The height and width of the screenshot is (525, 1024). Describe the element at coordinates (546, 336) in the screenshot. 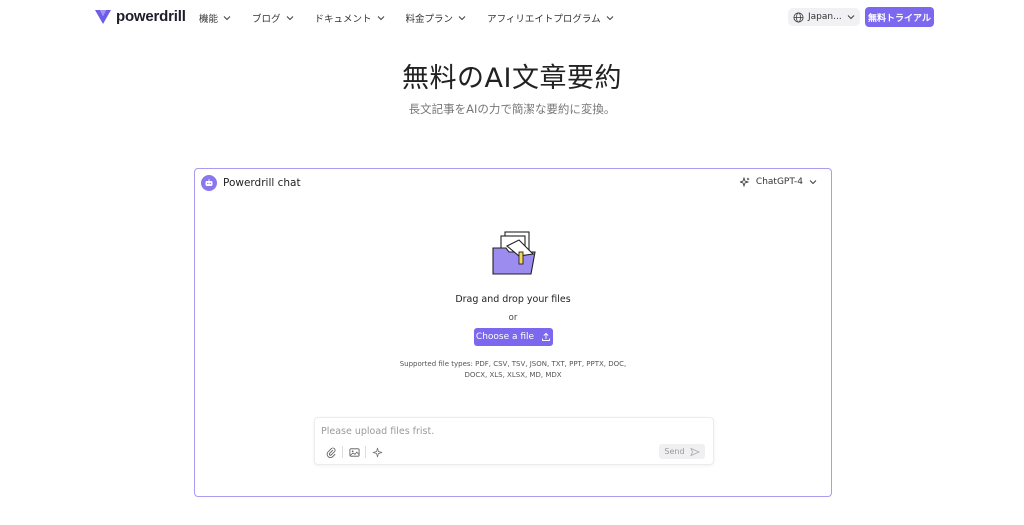

I see `upload-icon` at that location.